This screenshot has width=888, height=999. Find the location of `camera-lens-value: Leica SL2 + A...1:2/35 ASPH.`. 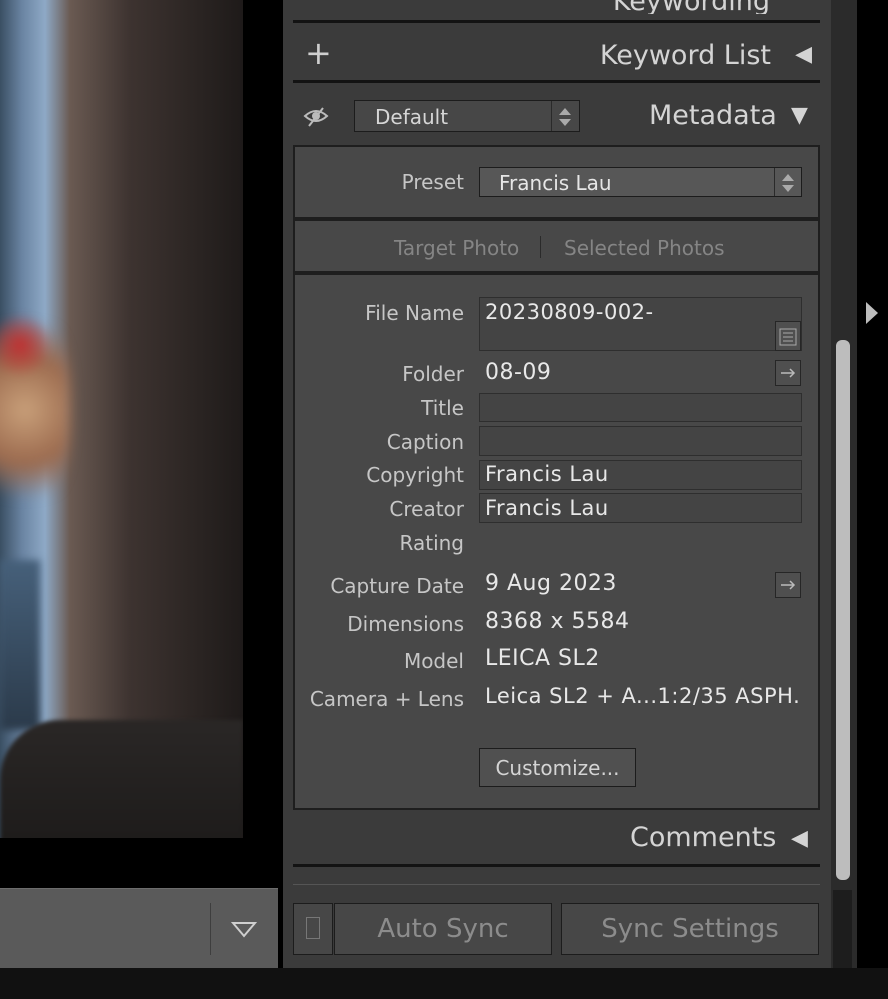

camera-lens-value: Leica SL2 + A...1:2/35 ASPH. is located at coordinates (643, 696).